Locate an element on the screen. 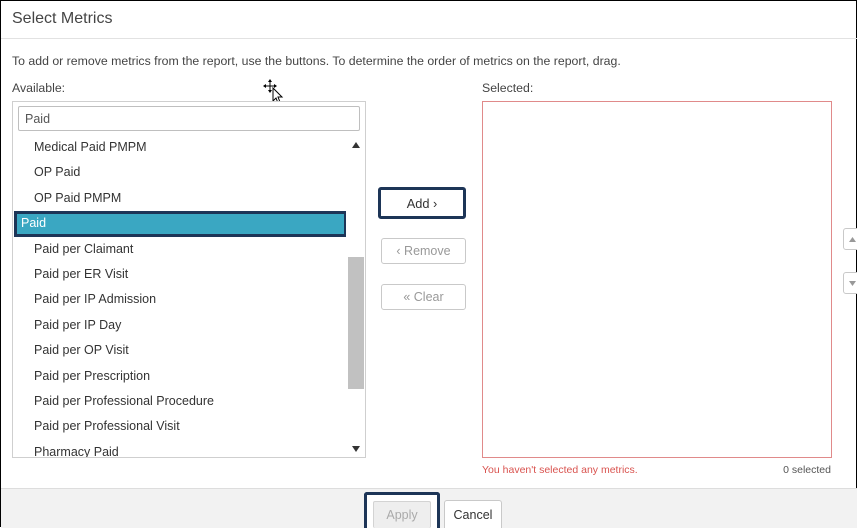 The image size is (857, 528). list-item: OP Paid PMPM is located at coordinates (179, 198).